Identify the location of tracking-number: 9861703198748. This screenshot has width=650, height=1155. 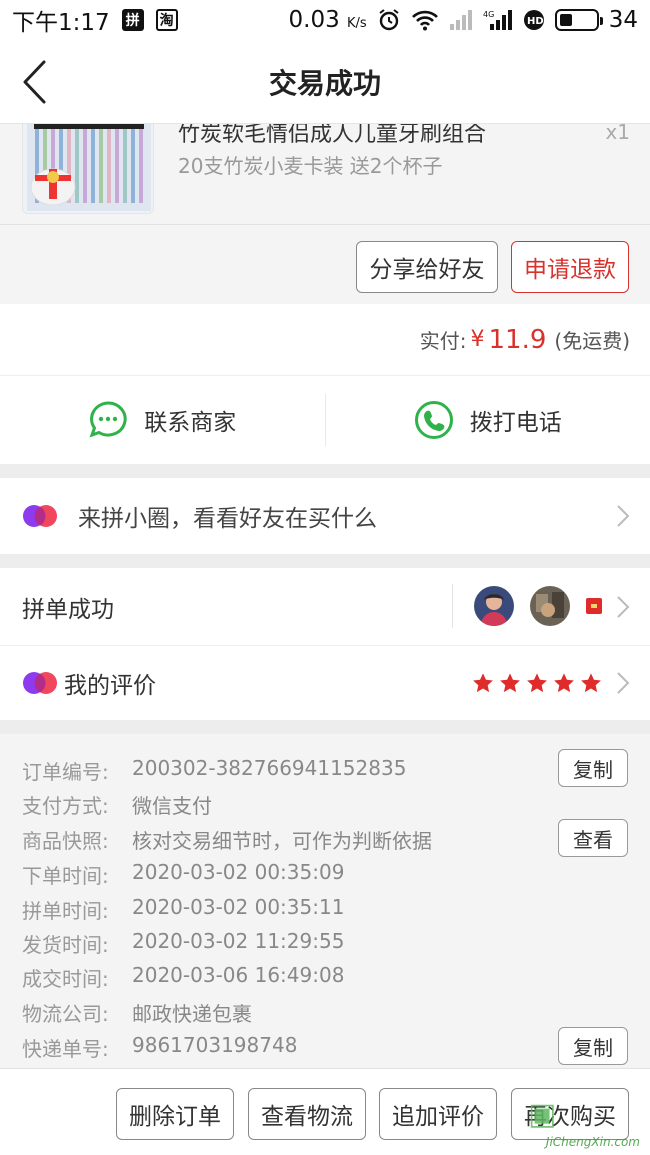
(215, 1045).